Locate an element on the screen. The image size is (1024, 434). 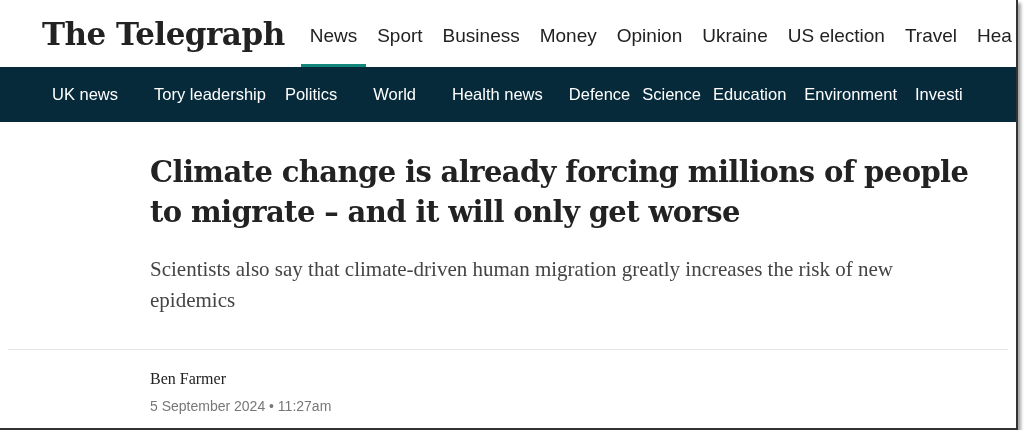
standfirst: Scientists also say that climate-driven human migration greatly increases the risk of new epidemics is located at coordinates (522, 285).